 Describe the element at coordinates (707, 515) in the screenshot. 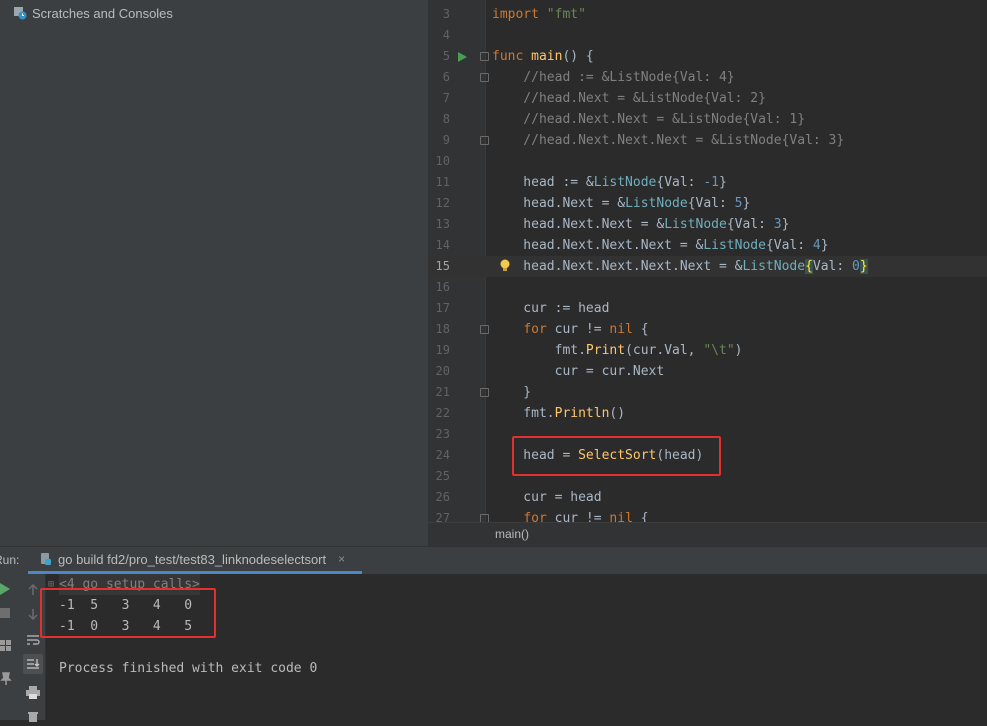

I see `code-line: 27 for cur != nil {` at that location.